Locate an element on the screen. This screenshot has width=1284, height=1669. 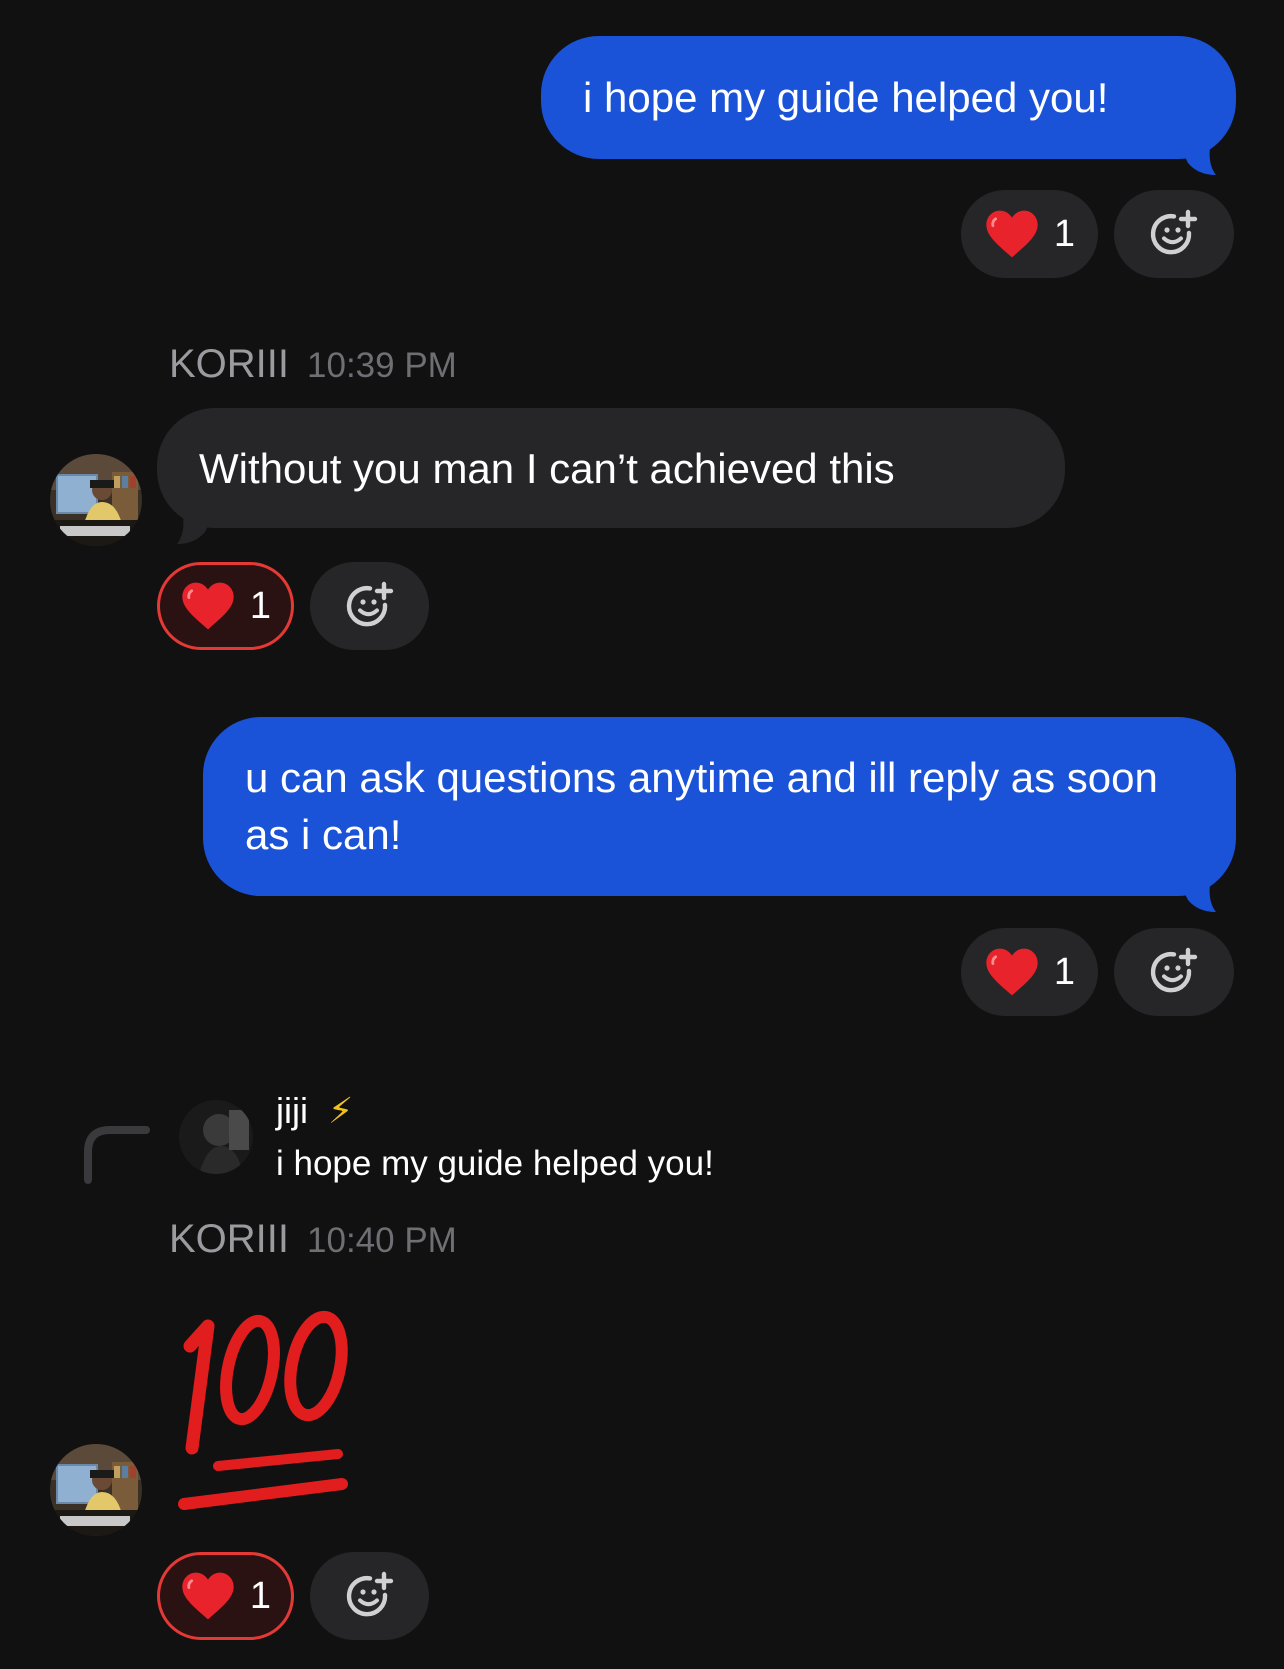
message-text: i hope my guide helped you! is located at coordinates (846, 97).